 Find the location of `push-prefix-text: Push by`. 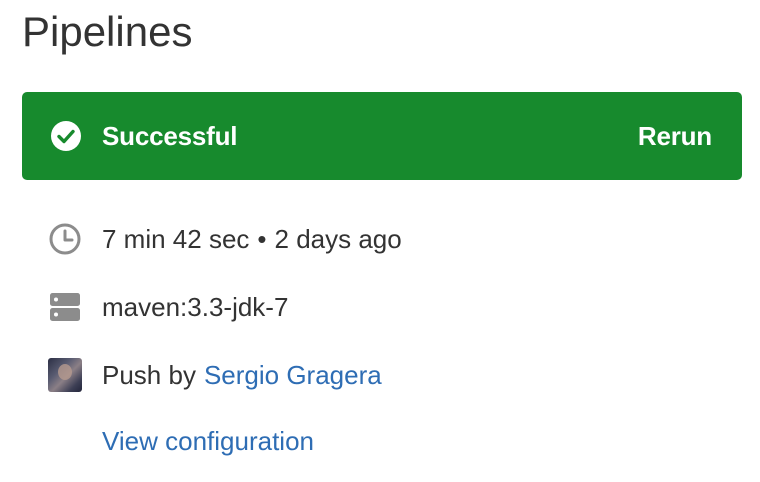

push-prefix-text: Push by is located at coordinates (149, 374).